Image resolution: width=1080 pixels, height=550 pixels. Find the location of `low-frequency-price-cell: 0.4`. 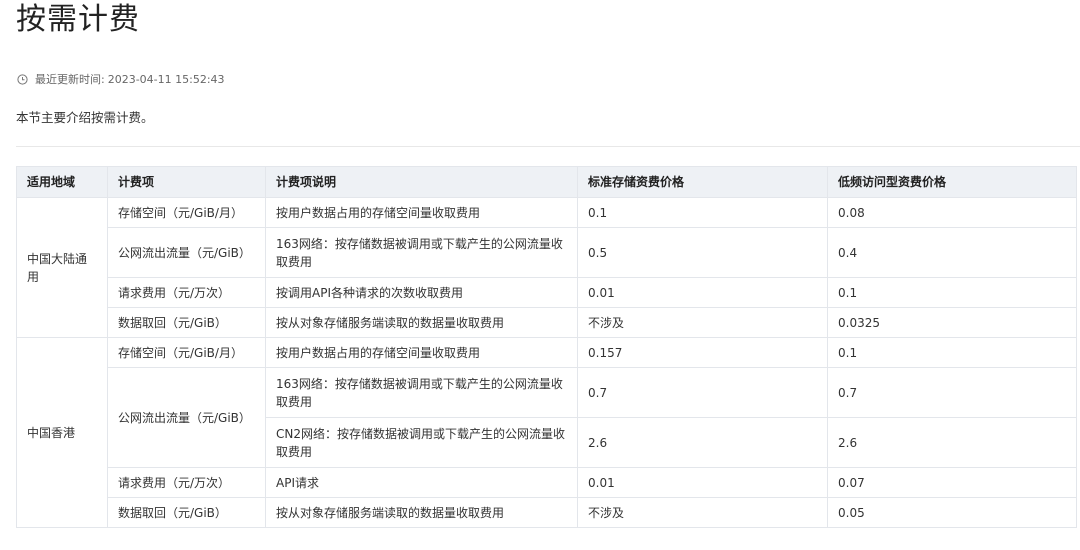

low-frequency-price-cell: 0.4 is located at coordinates (952, 252).